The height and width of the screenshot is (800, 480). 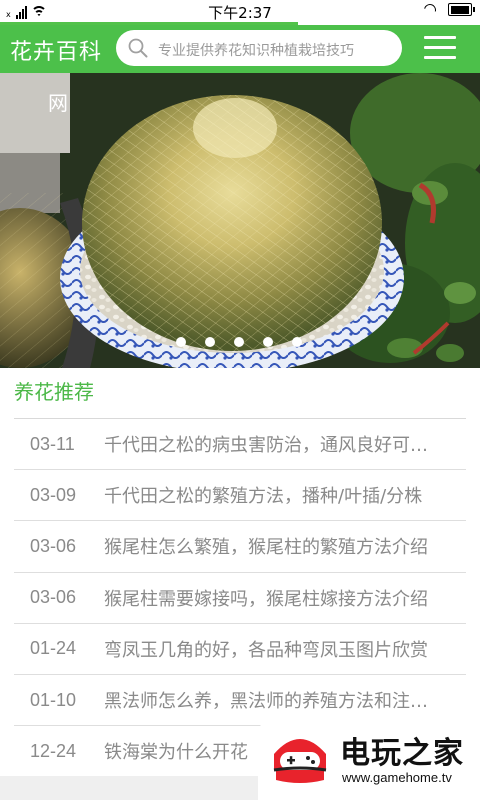 I want to click on battery-level, so click(x=459, y=9).